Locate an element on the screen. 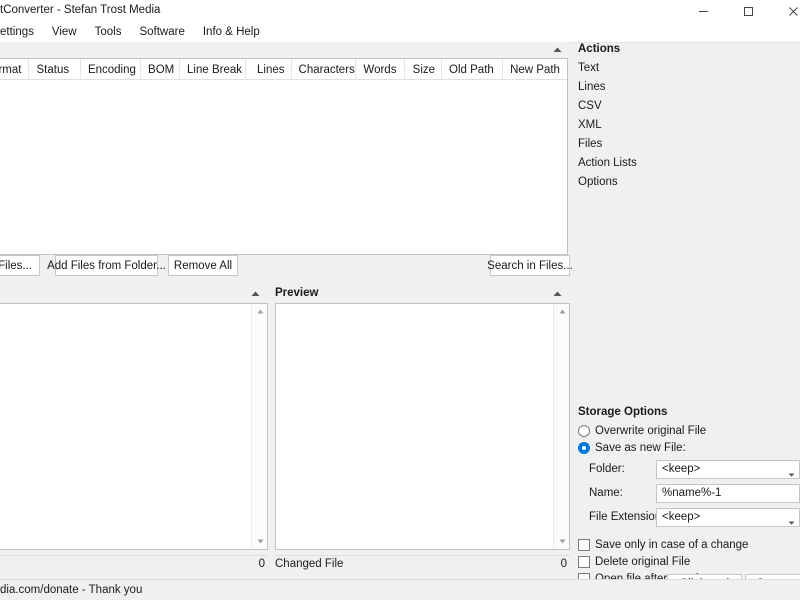 The width and height of the screenshot is (800, 600). checkbox-delete-original-file: Delete original File is located at coordinates (689, 561).